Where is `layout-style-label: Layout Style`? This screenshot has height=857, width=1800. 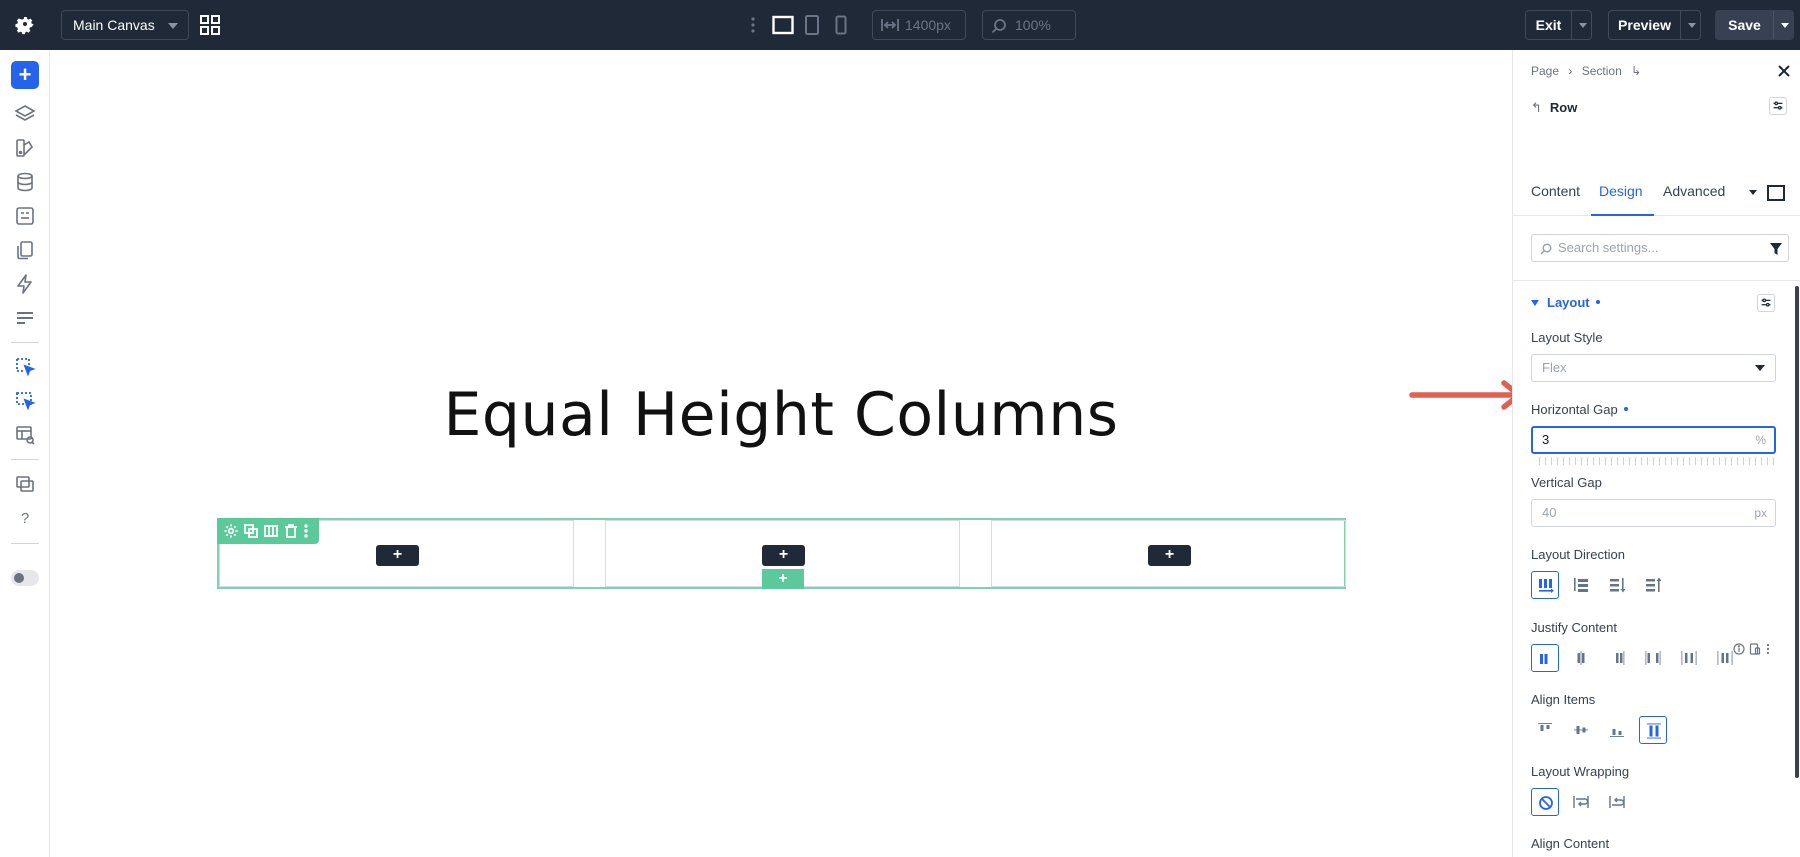
layout-style-label: Layout Style is located at coordinates (1567, 337).